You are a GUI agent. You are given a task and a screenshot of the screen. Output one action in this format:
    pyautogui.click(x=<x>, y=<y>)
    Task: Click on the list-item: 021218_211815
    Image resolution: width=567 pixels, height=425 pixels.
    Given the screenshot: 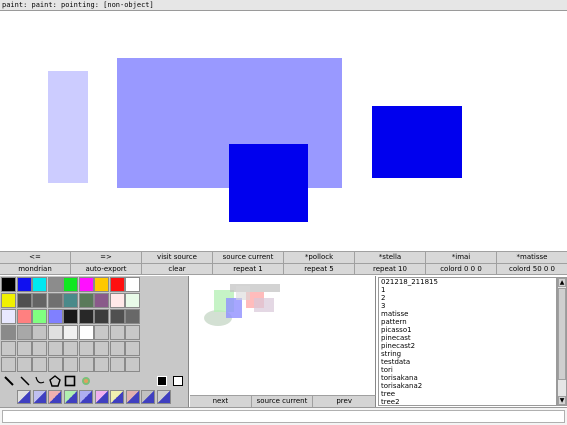 What is the action you would take?
    pyautogui.click(x=467, y=282)
    